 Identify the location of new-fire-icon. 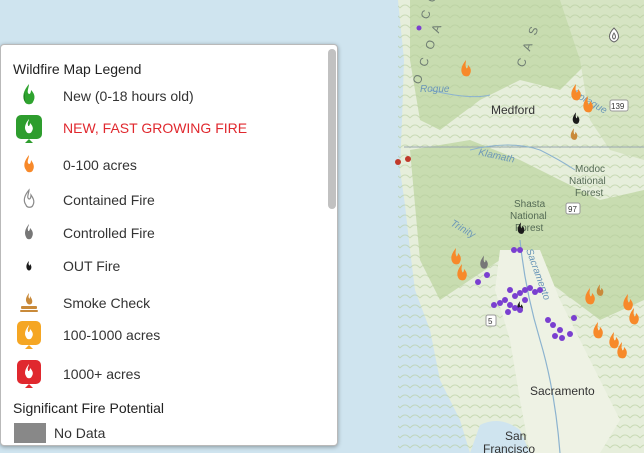
(29, 94).